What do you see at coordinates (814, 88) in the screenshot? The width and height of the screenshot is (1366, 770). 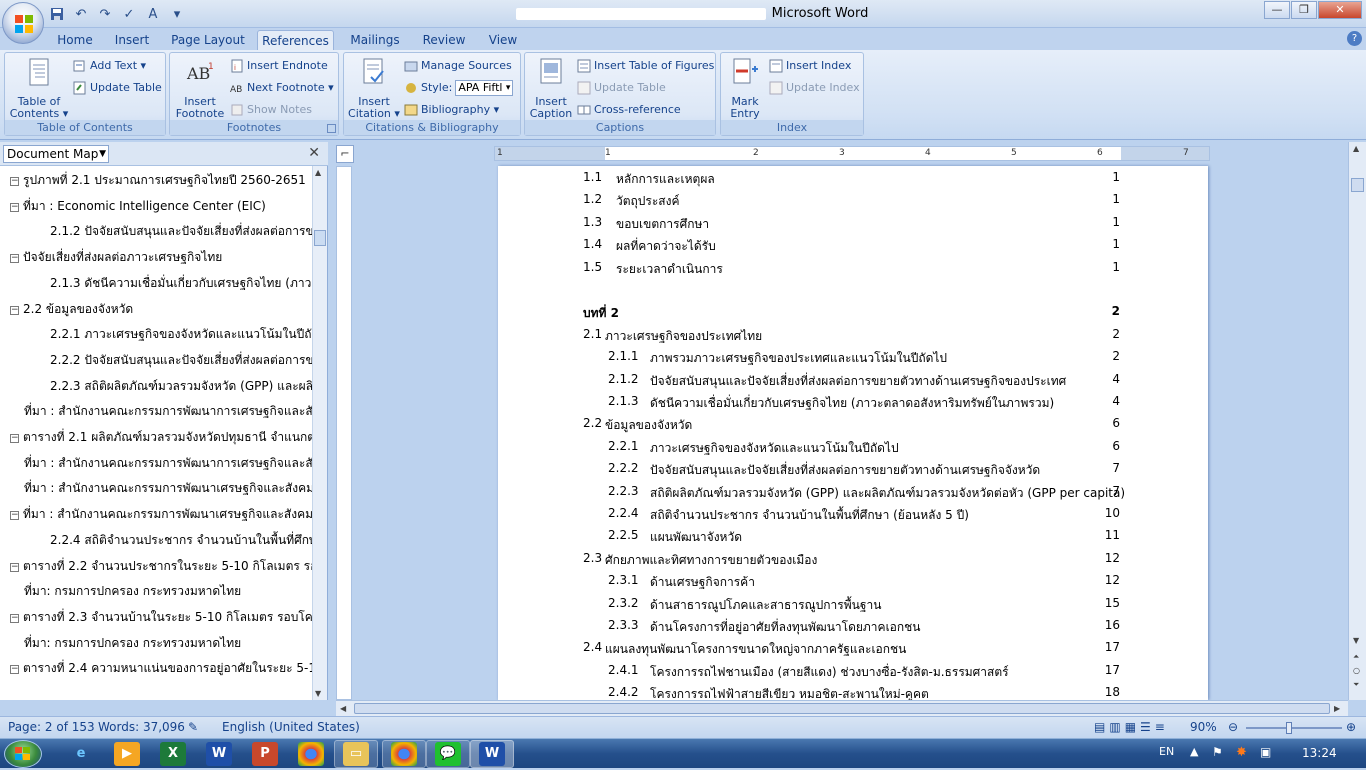 I see `update-index-button: Update Index` at bounding box center [814, 88].